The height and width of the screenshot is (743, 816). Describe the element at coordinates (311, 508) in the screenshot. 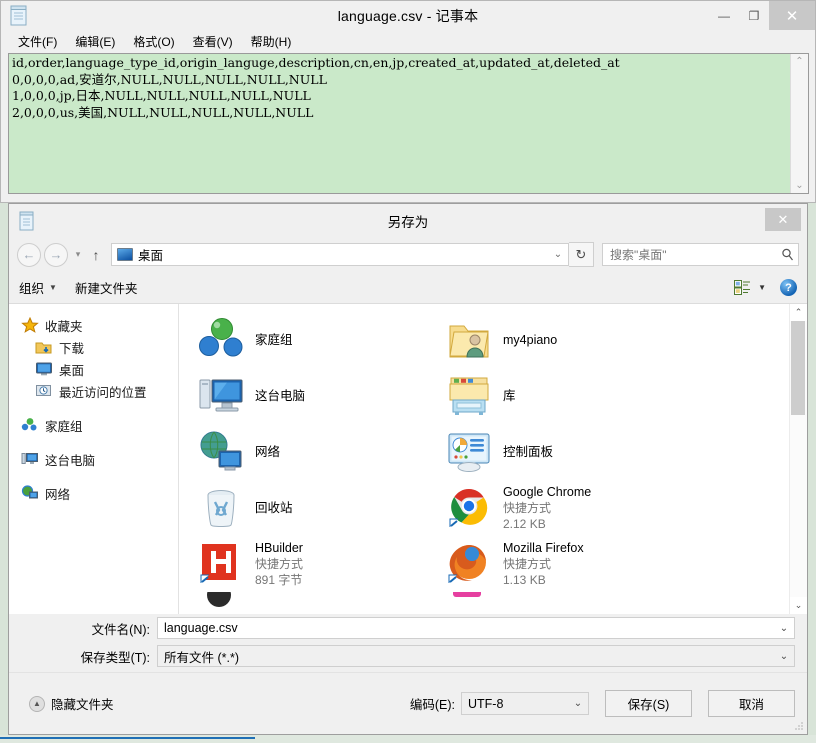

I see `file-item-recycle-bin: 回收站` at that location.